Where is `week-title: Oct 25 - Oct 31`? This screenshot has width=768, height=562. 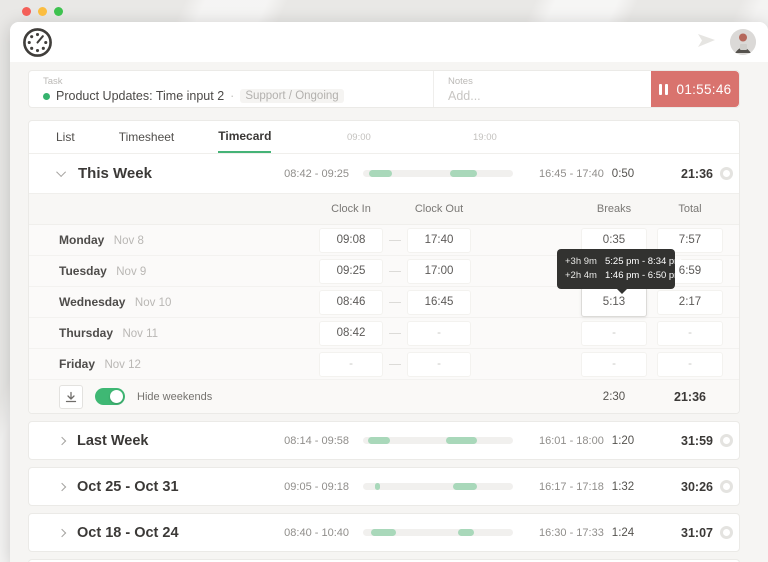
week-title: Oct 25 - Oct 31 is located at coordinates (128, 486).